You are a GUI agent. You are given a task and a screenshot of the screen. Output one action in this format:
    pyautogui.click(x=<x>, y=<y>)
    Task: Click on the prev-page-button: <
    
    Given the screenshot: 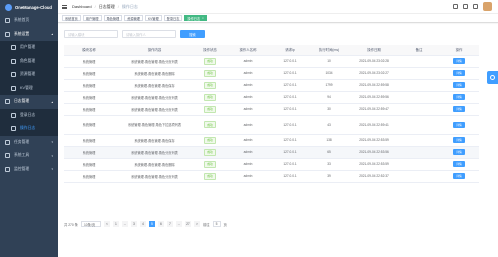 What is the action you would take?
    pyautogui.click(x=106, y=224)
    